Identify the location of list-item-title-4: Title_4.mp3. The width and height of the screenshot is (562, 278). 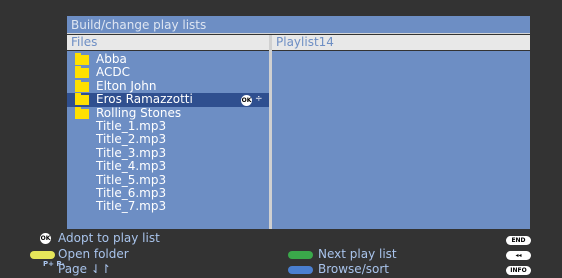
(168, 166).